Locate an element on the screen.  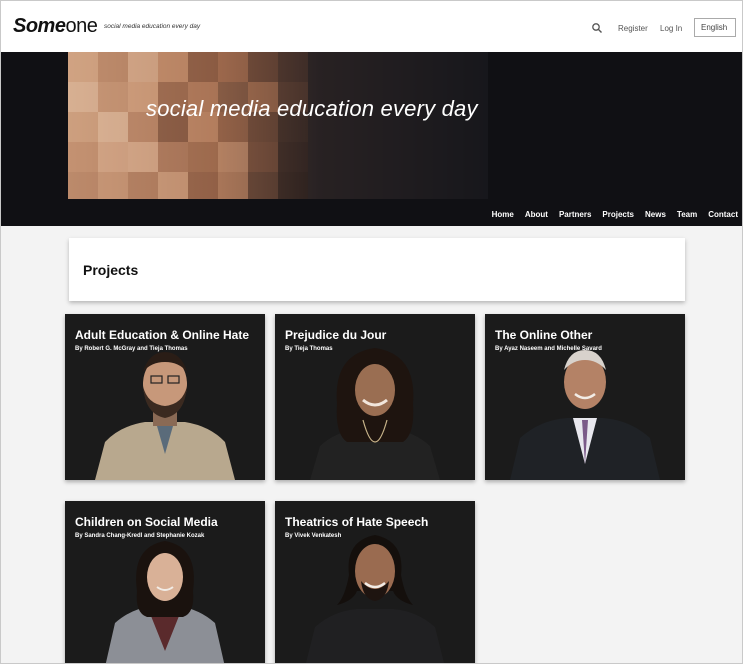
project-title: The Online Other is located at coordinates (544, 335).